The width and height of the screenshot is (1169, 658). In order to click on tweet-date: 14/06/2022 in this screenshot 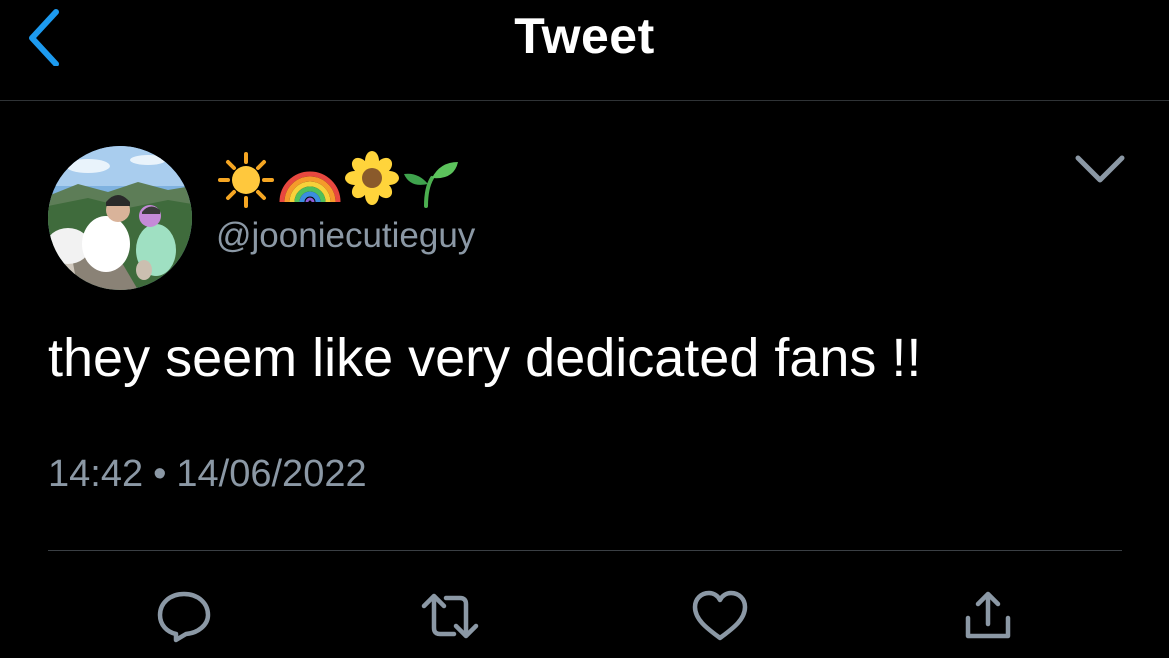, I will do `click(271, 474)`.